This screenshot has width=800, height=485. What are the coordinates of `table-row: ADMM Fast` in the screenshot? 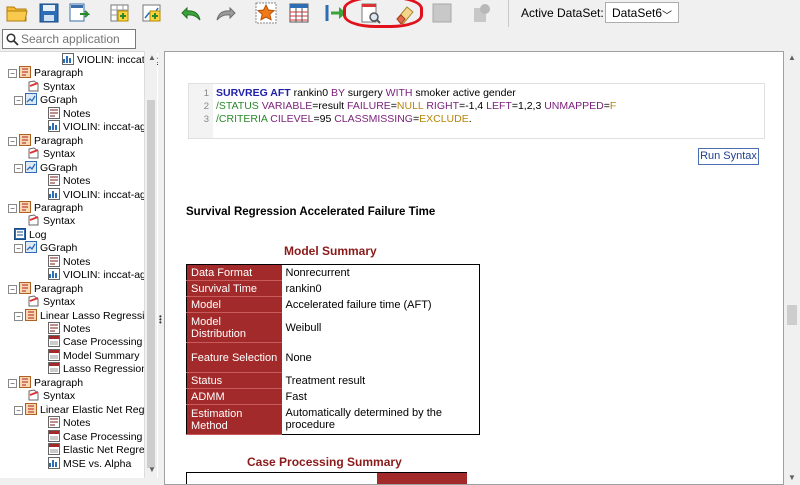 It's located at (333, 396).